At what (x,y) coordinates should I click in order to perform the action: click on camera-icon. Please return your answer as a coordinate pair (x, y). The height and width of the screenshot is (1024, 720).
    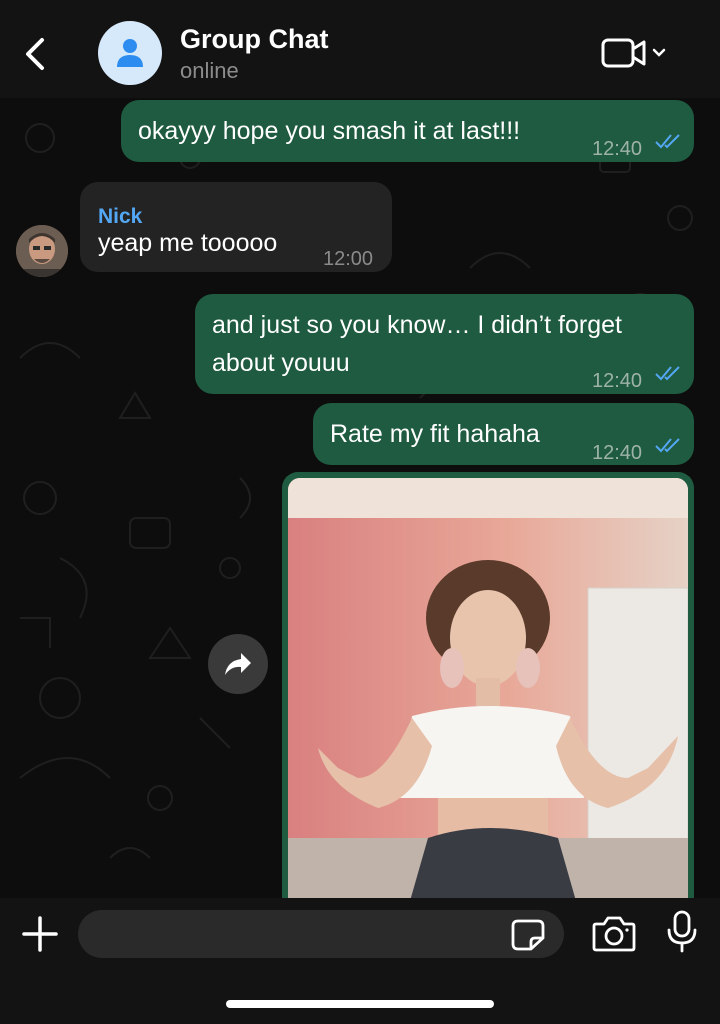
    Looking at the image, I should click on (614, 934).